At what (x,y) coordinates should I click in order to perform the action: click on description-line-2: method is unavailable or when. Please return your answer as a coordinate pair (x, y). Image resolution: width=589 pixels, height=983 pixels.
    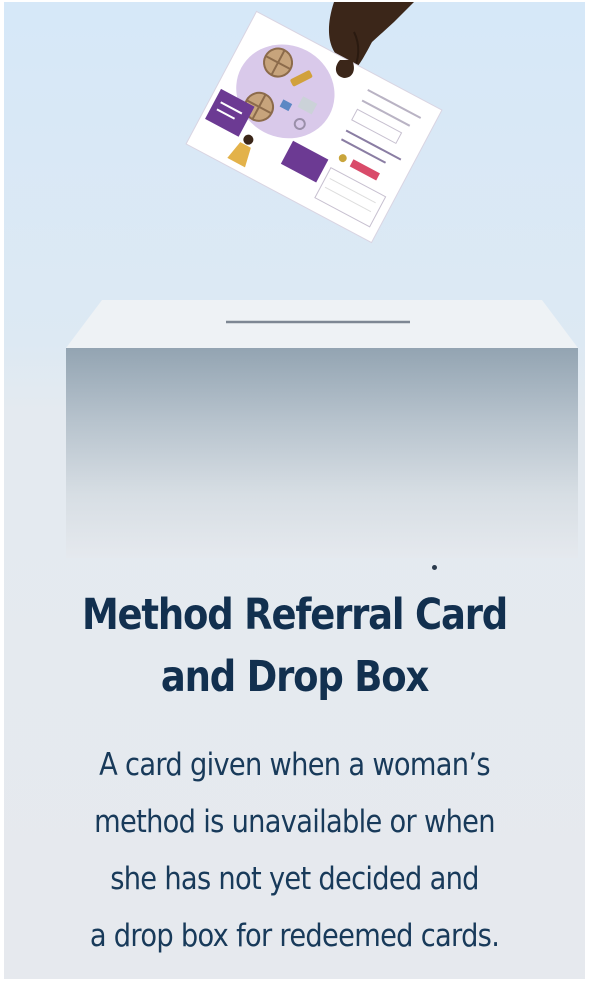
    Looking at the image, I should click on (294, 822).